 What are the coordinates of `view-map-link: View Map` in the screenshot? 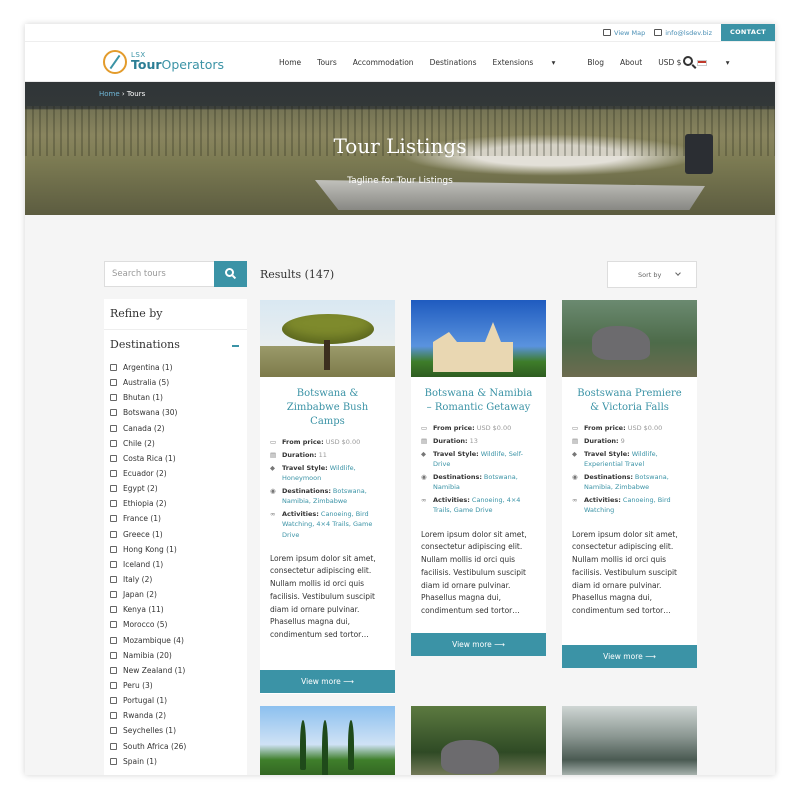 It's located at (624, 33).